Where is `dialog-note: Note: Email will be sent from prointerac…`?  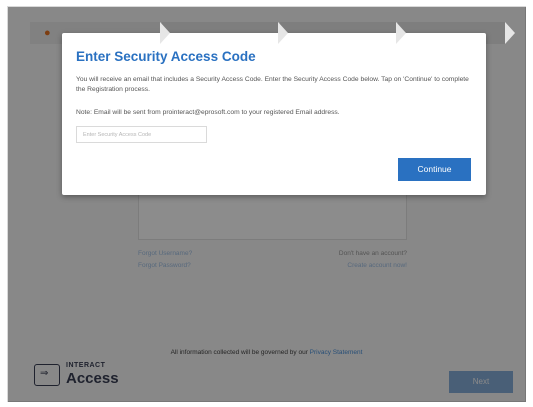
dialog-note: Note: Email will be sent from prointerac… is located at coordinates (208, 112).